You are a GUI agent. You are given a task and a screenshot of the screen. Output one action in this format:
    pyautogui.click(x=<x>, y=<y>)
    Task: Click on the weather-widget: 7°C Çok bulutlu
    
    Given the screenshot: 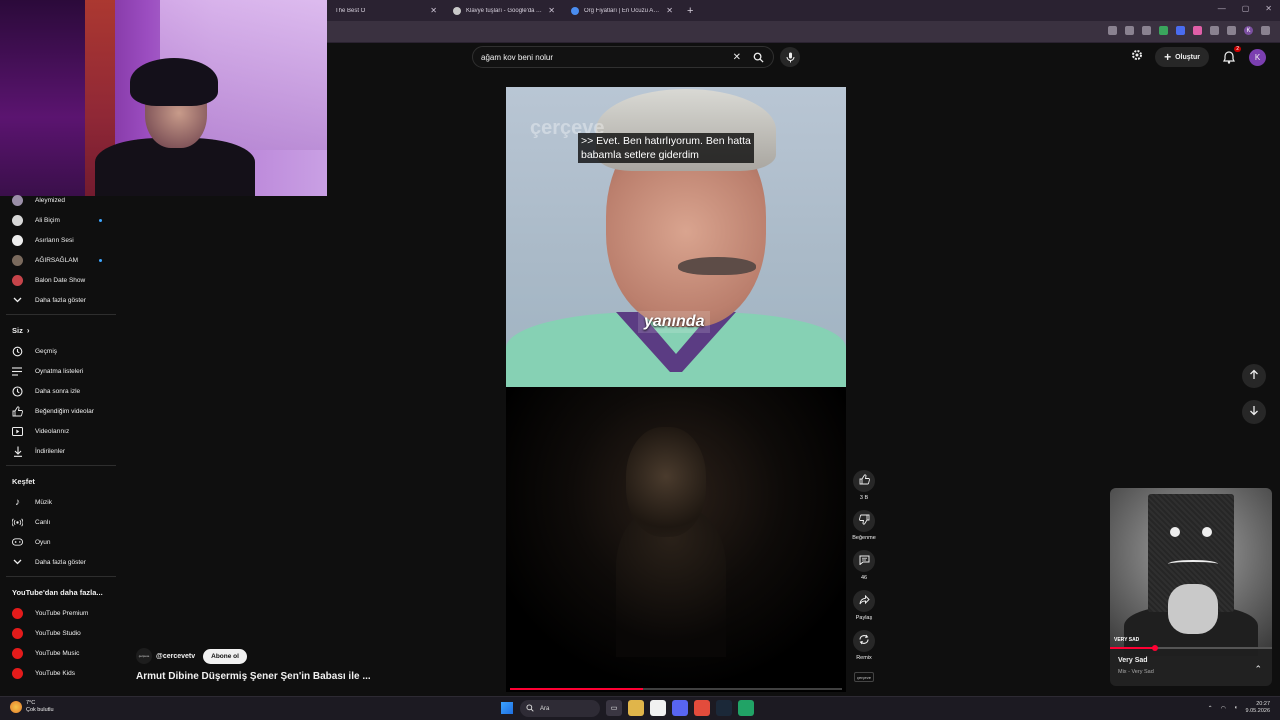 What is the action you would take?
    pyautogui.click(x=32, y=707)
    